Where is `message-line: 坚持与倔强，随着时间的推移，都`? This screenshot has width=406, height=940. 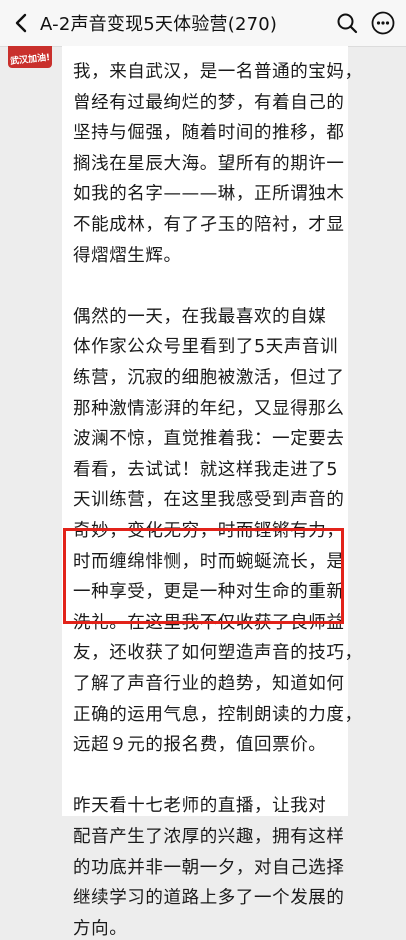
message-line: 坚持与倔强，随着时间的推移，都 is located at coordinates (209, 133).